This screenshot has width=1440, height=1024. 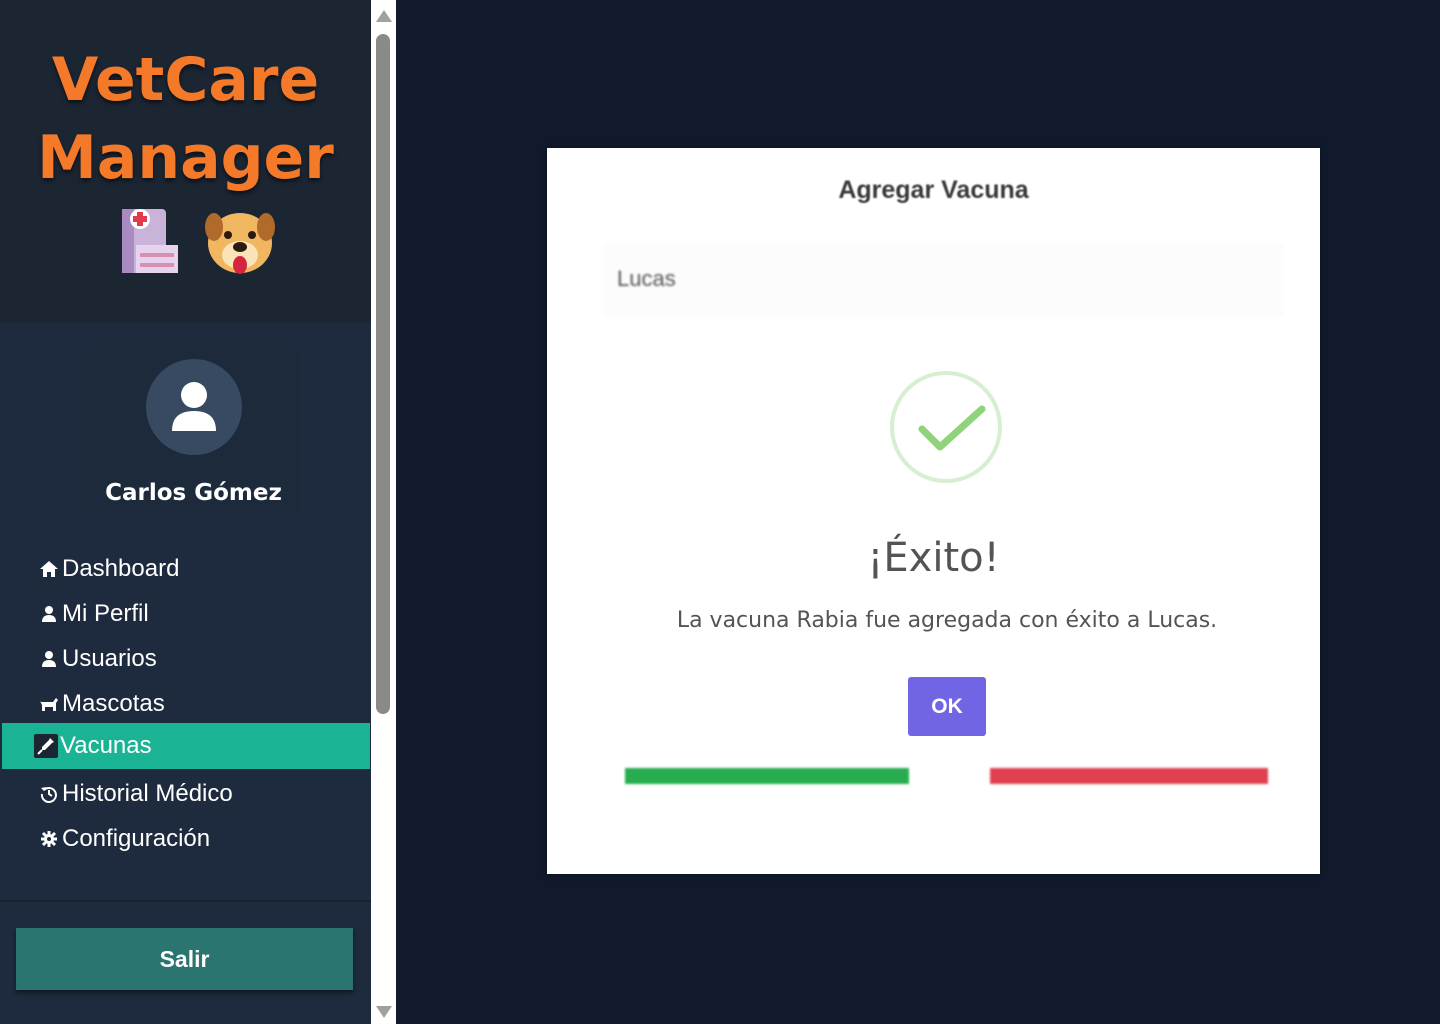 I want to click on scroll-thumb, so click(x=383, y=374).